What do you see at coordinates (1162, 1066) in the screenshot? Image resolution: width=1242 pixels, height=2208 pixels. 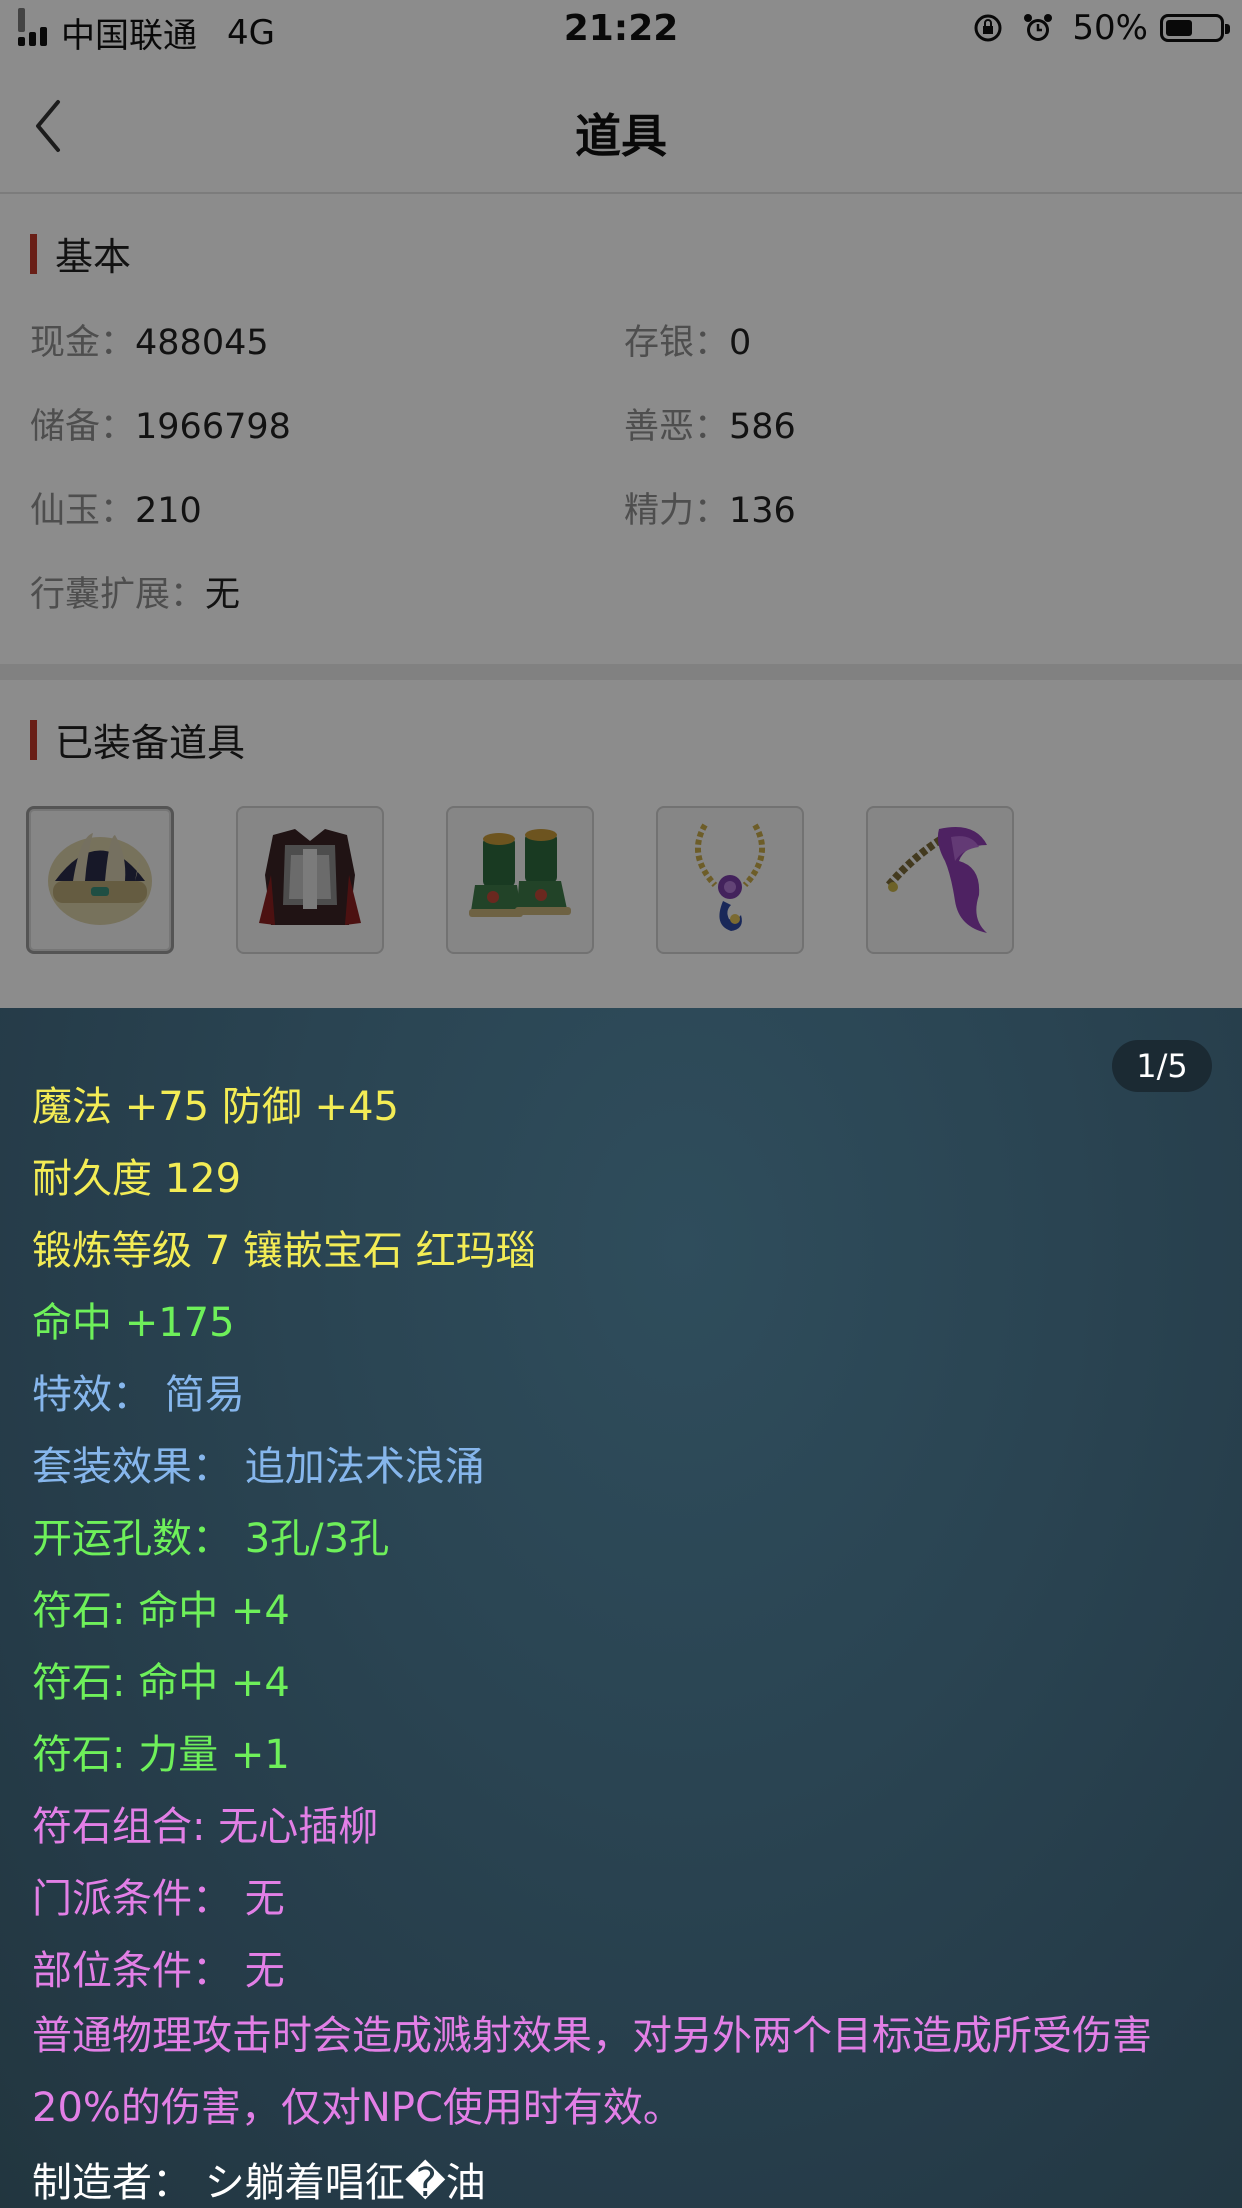 I see `page-indicator: 1/5` at bounding box center [1162, 1066].